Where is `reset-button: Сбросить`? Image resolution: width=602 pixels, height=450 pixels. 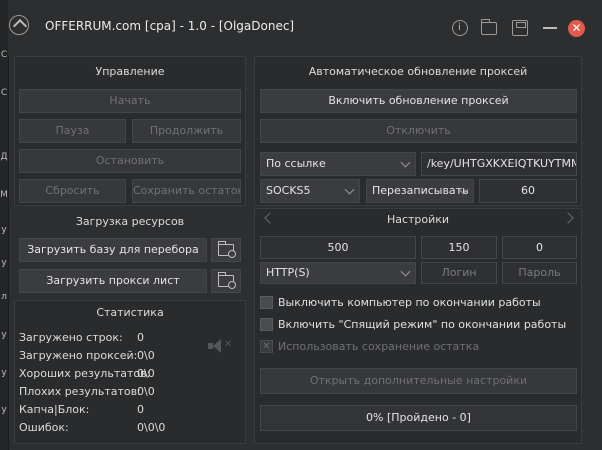
reset-button: Сбросить is located at coordinates (72, 191).